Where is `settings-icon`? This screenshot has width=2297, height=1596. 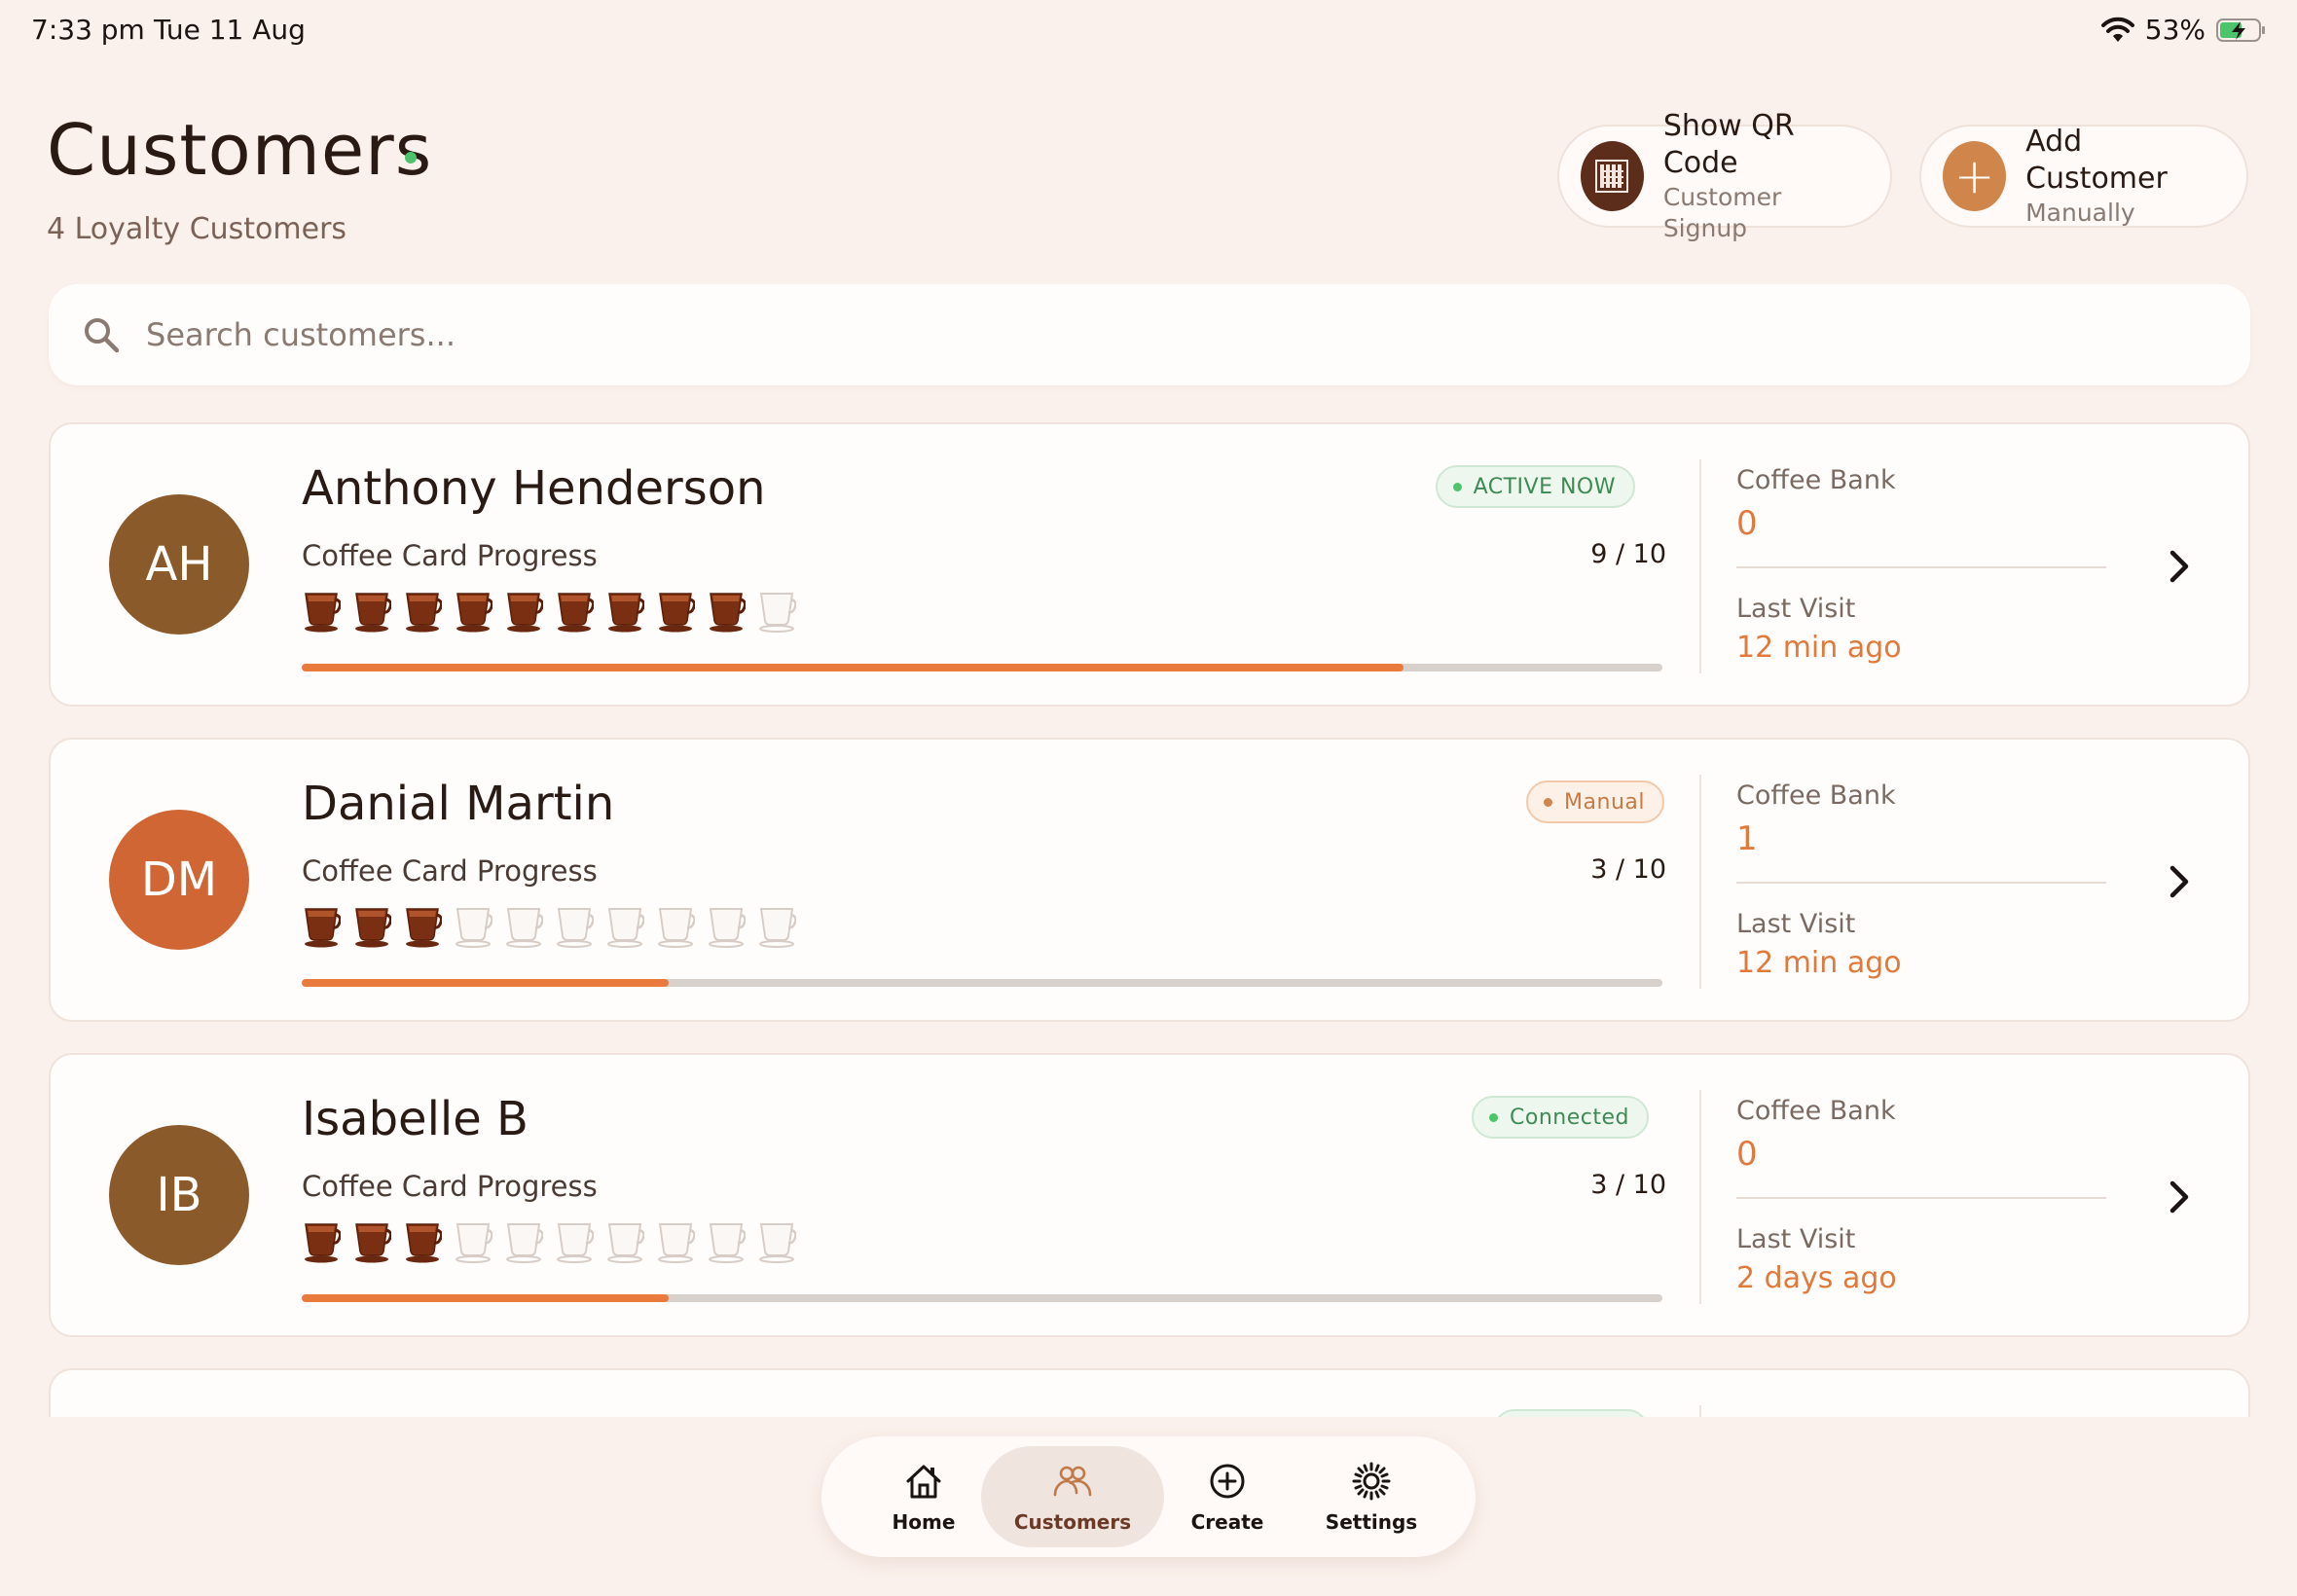
settings-icon is located at coordinates (1372, 1481).